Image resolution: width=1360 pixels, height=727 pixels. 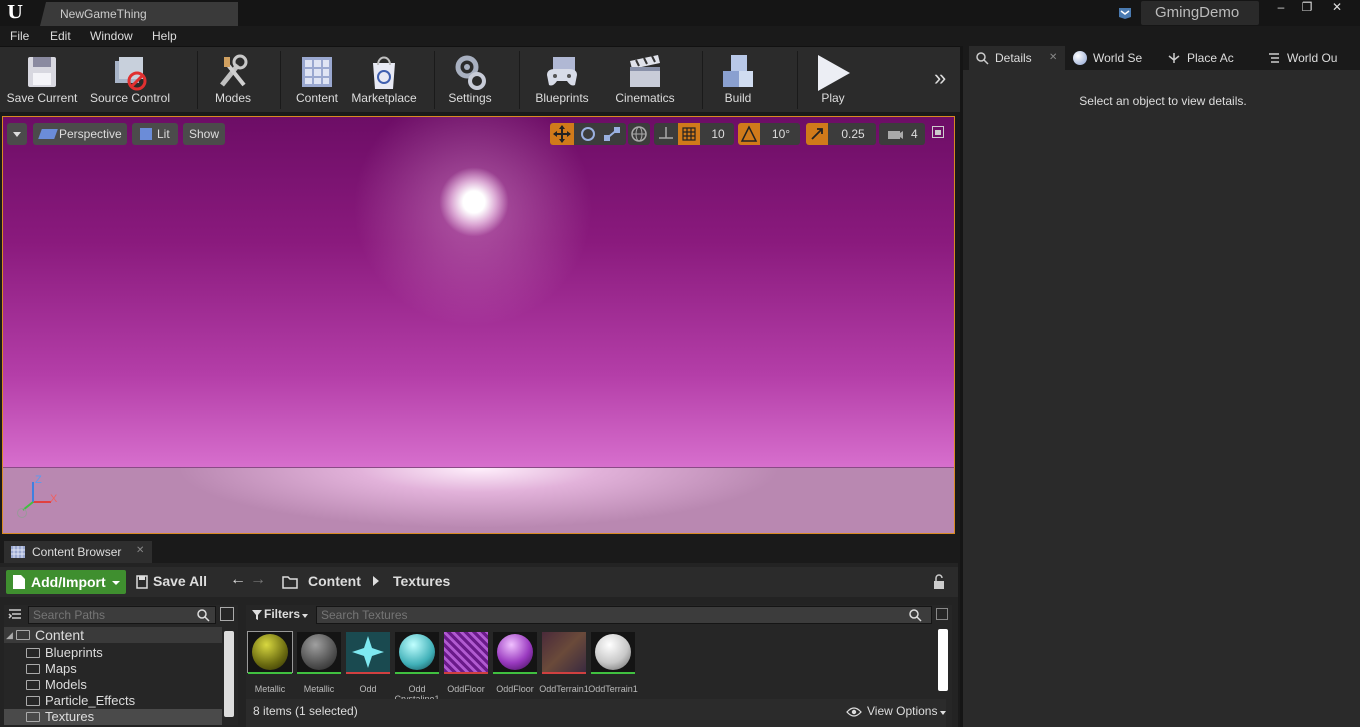 What do you see at coordinates (229, 674) in the screenshot?
I see `tree-scrollbar` at bounding box center [229, 674].